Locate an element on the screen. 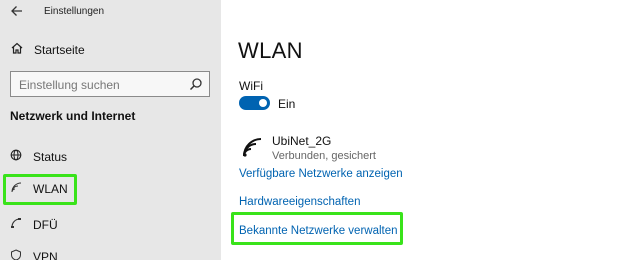 Image resolution: width=620 pixels, height=260 pixels. sidebar-item-label: Startseite is located at coordinates (59, 50).